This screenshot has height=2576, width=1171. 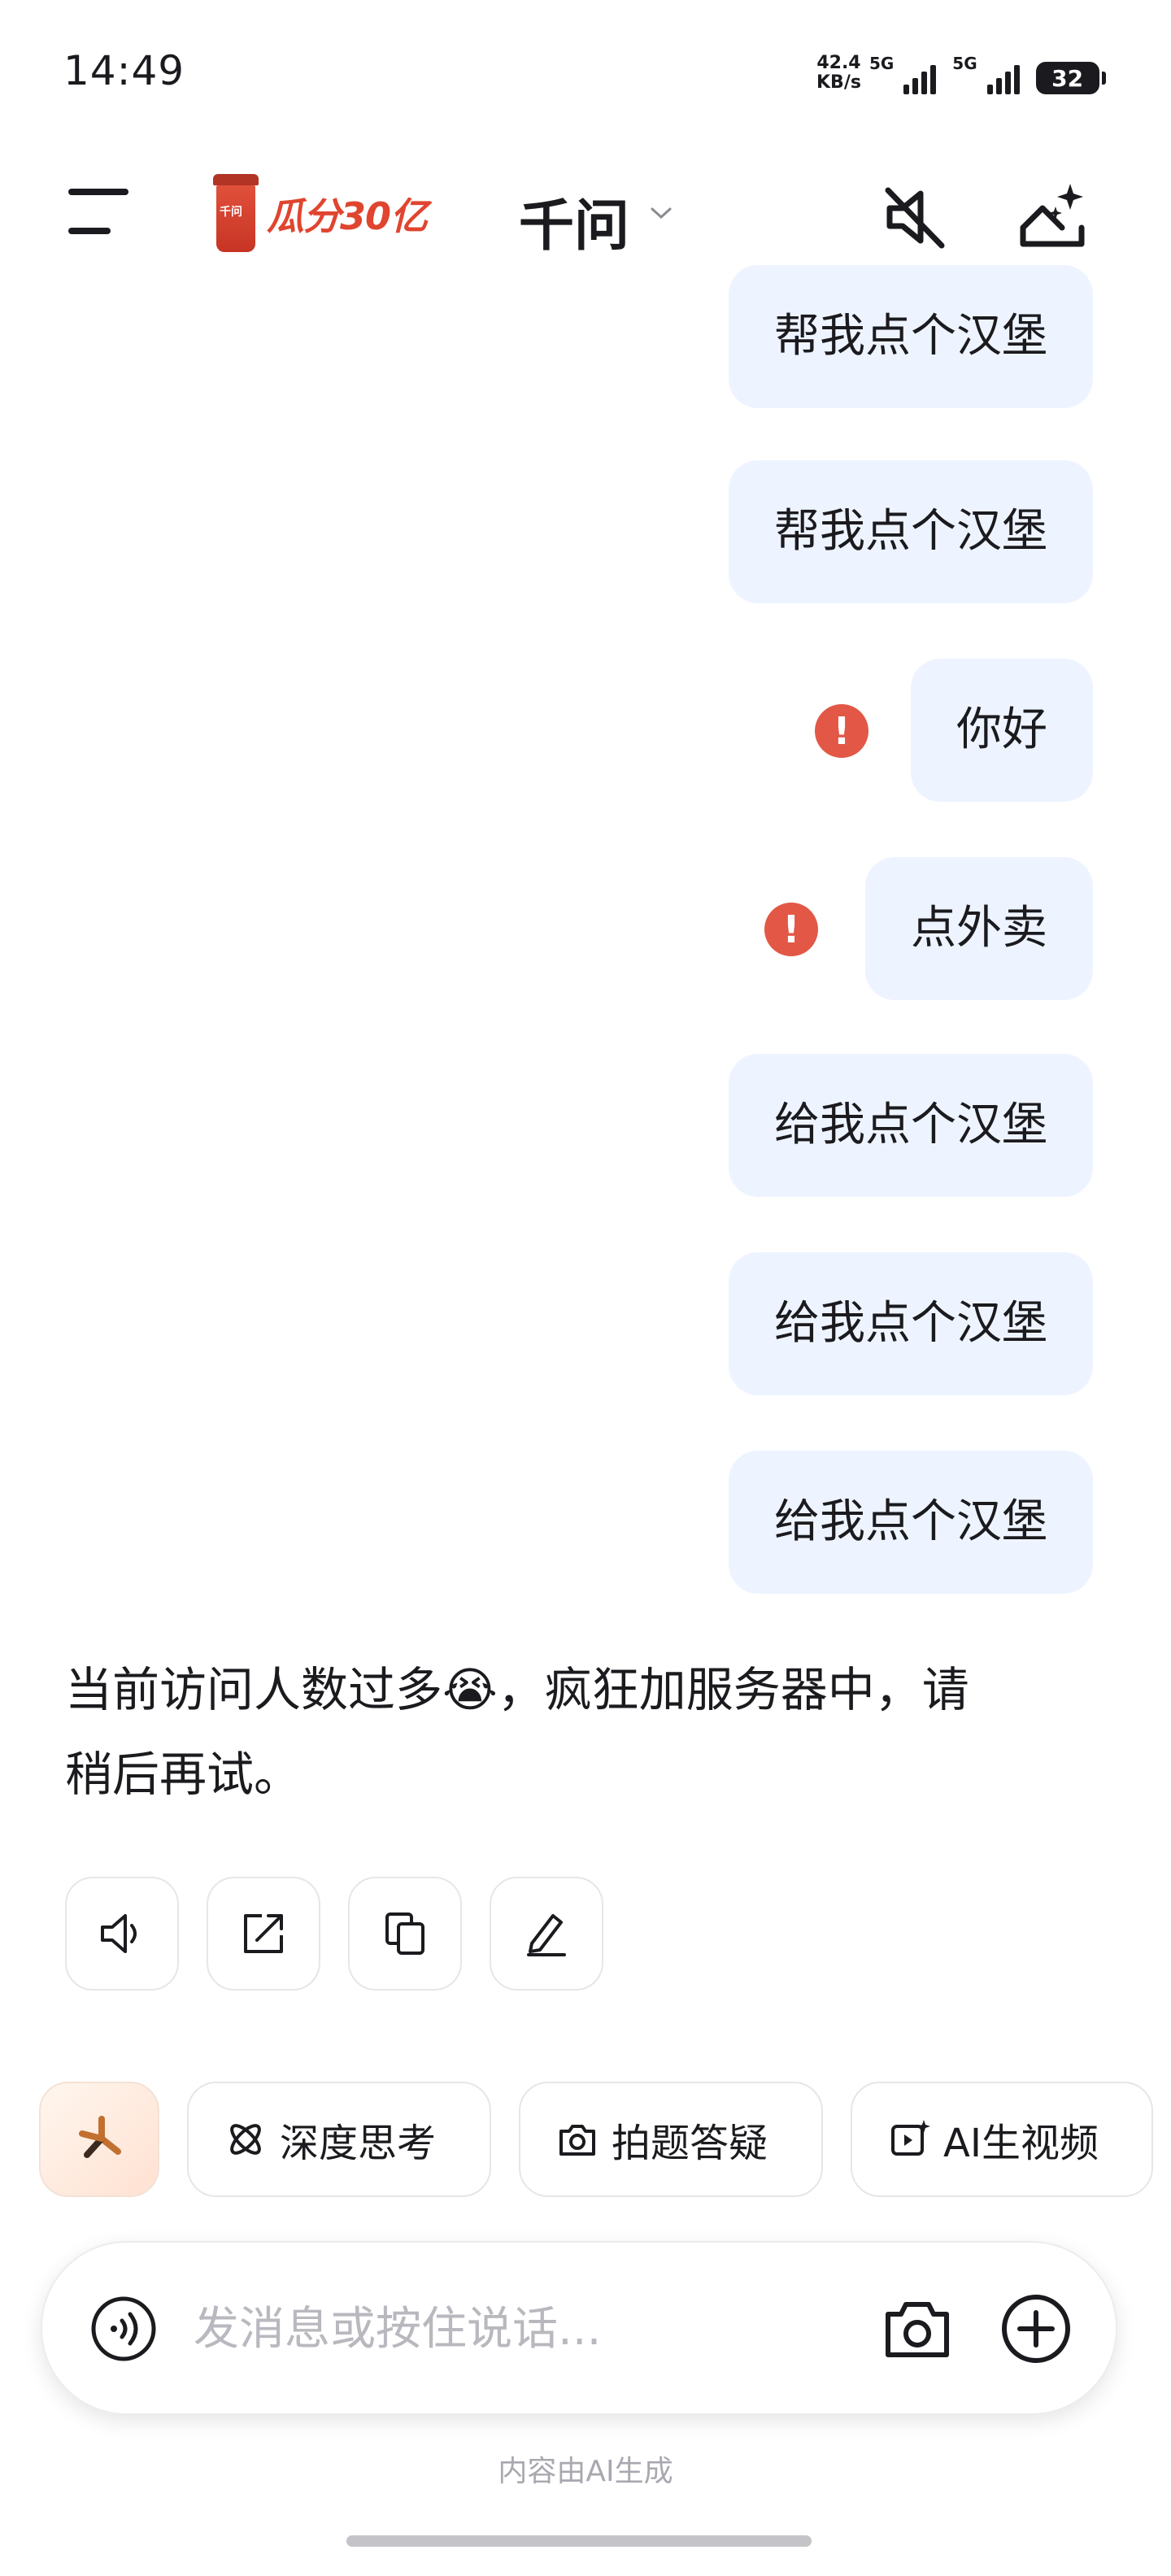 I want to click on cup-logo-text: 千问, so click(x=231, y=212).